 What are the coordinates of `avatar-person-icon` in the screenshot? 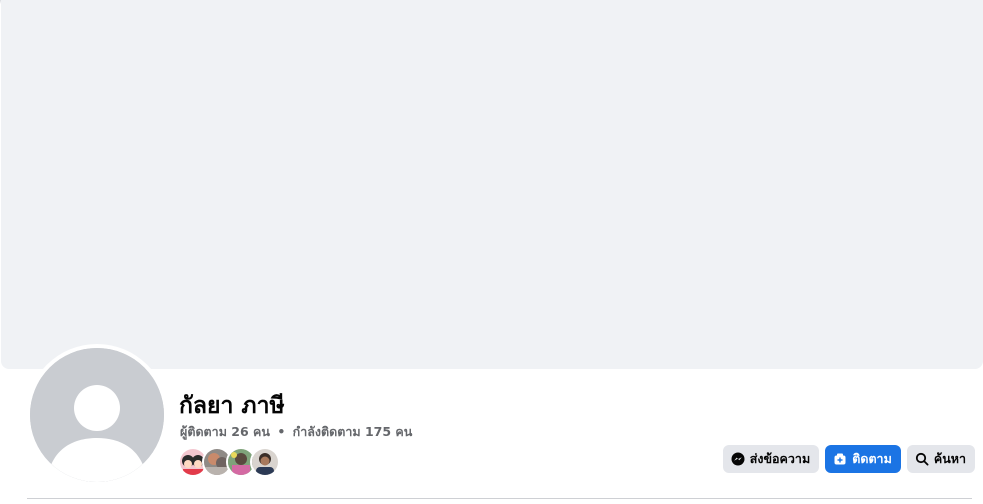 It's located at (265, 462).